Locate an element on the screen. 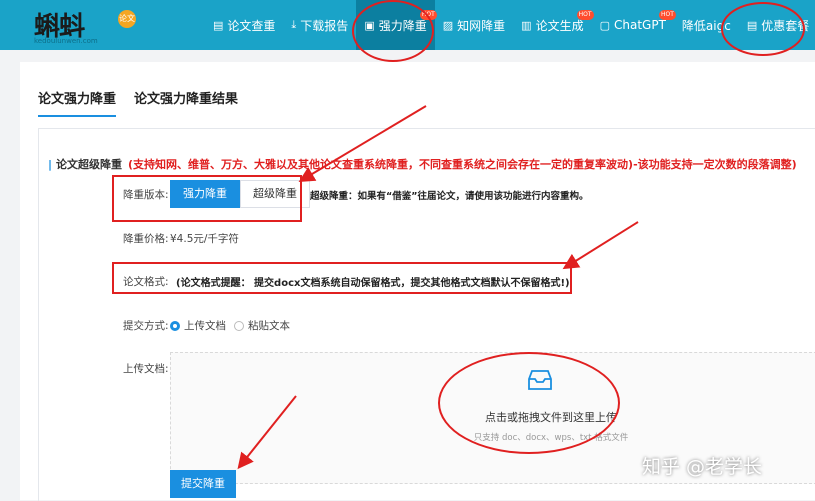 This screenshot has height=501, width=815. watermark: 知乎 @老学长 is located at coordinates (702, 467).